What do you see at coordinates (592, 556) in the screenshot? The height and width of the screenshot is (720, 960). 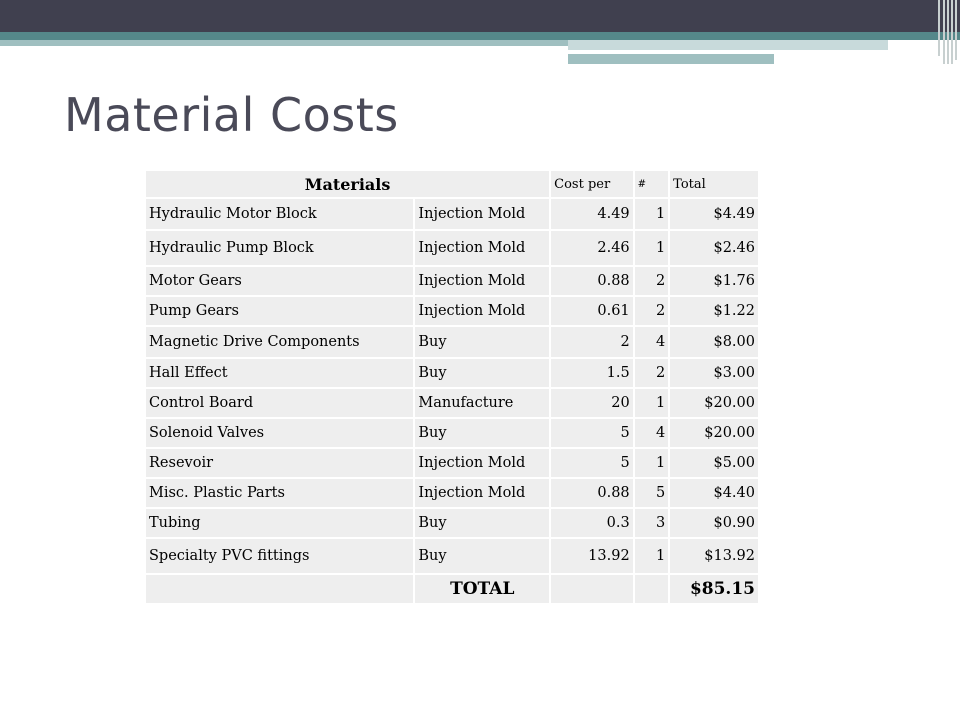 I see `cost-per-cell: 13.92` at bounding box center [592, 556].